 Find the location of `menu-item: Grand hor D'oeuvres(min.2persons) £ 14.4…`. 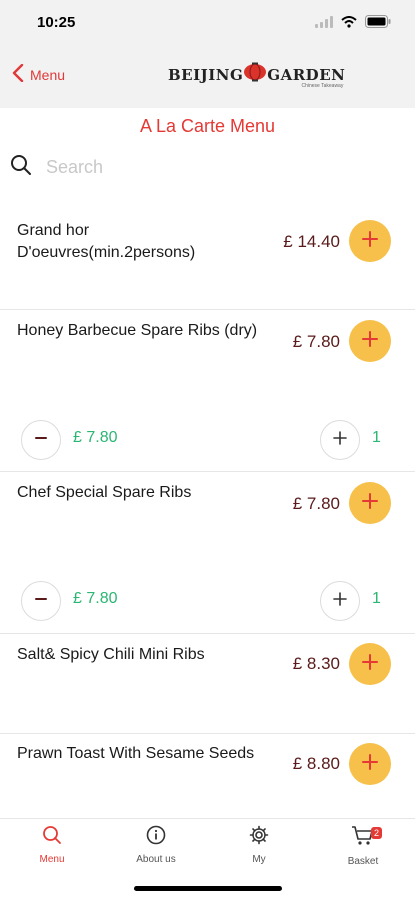

menu-item: Grand hor D'oeuvres(min.2persons) £ 14.4… is located at coordinates (207, 255).